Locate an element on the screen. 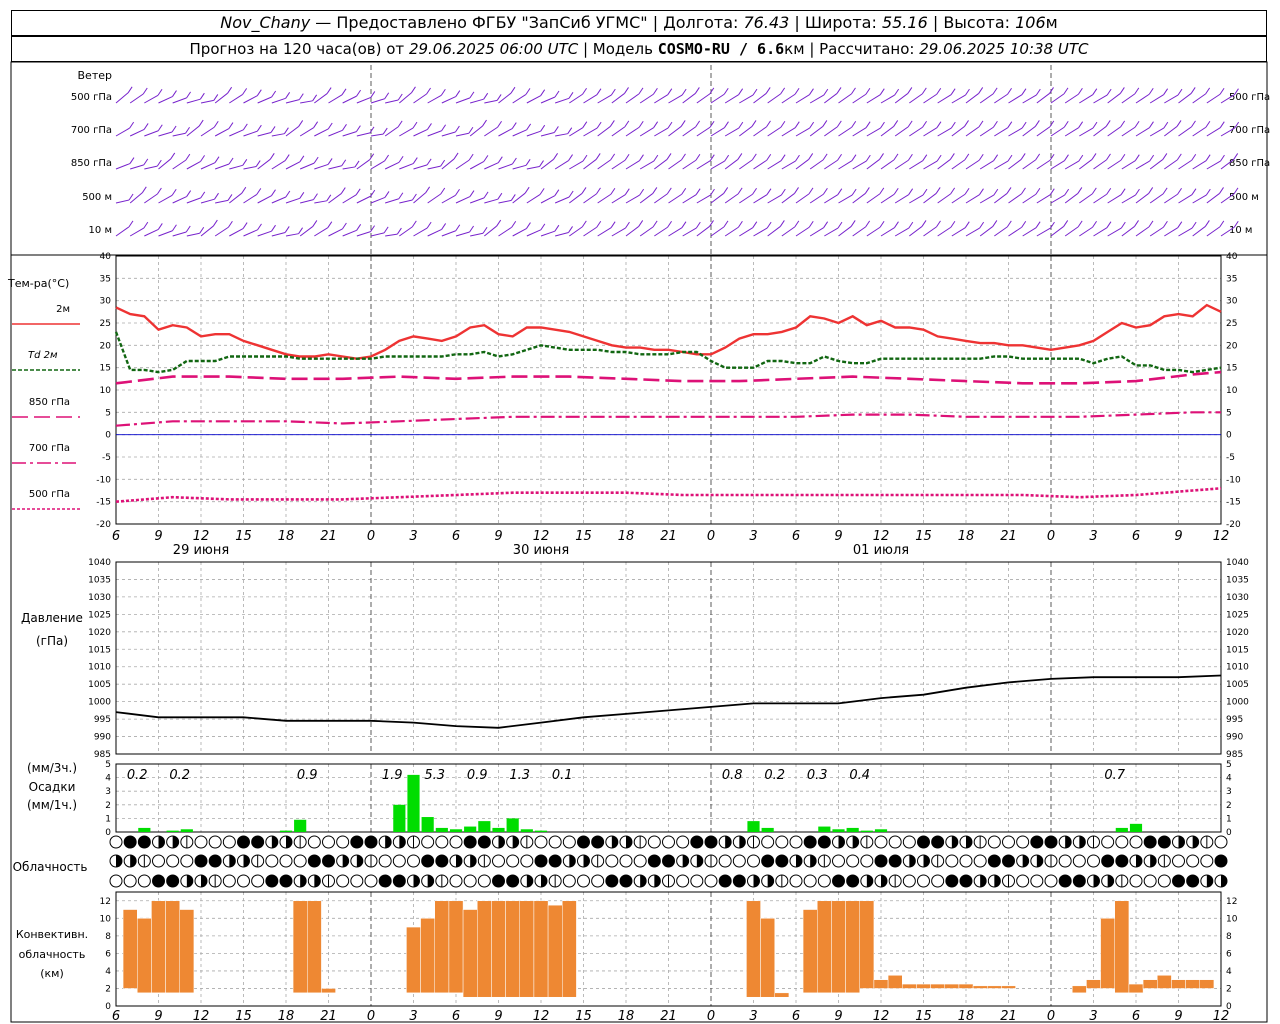 Image resolution: width=1280 pixels, height=1024 pixels. temp-ytick-left: 15 is located at coordinates (105, 369).